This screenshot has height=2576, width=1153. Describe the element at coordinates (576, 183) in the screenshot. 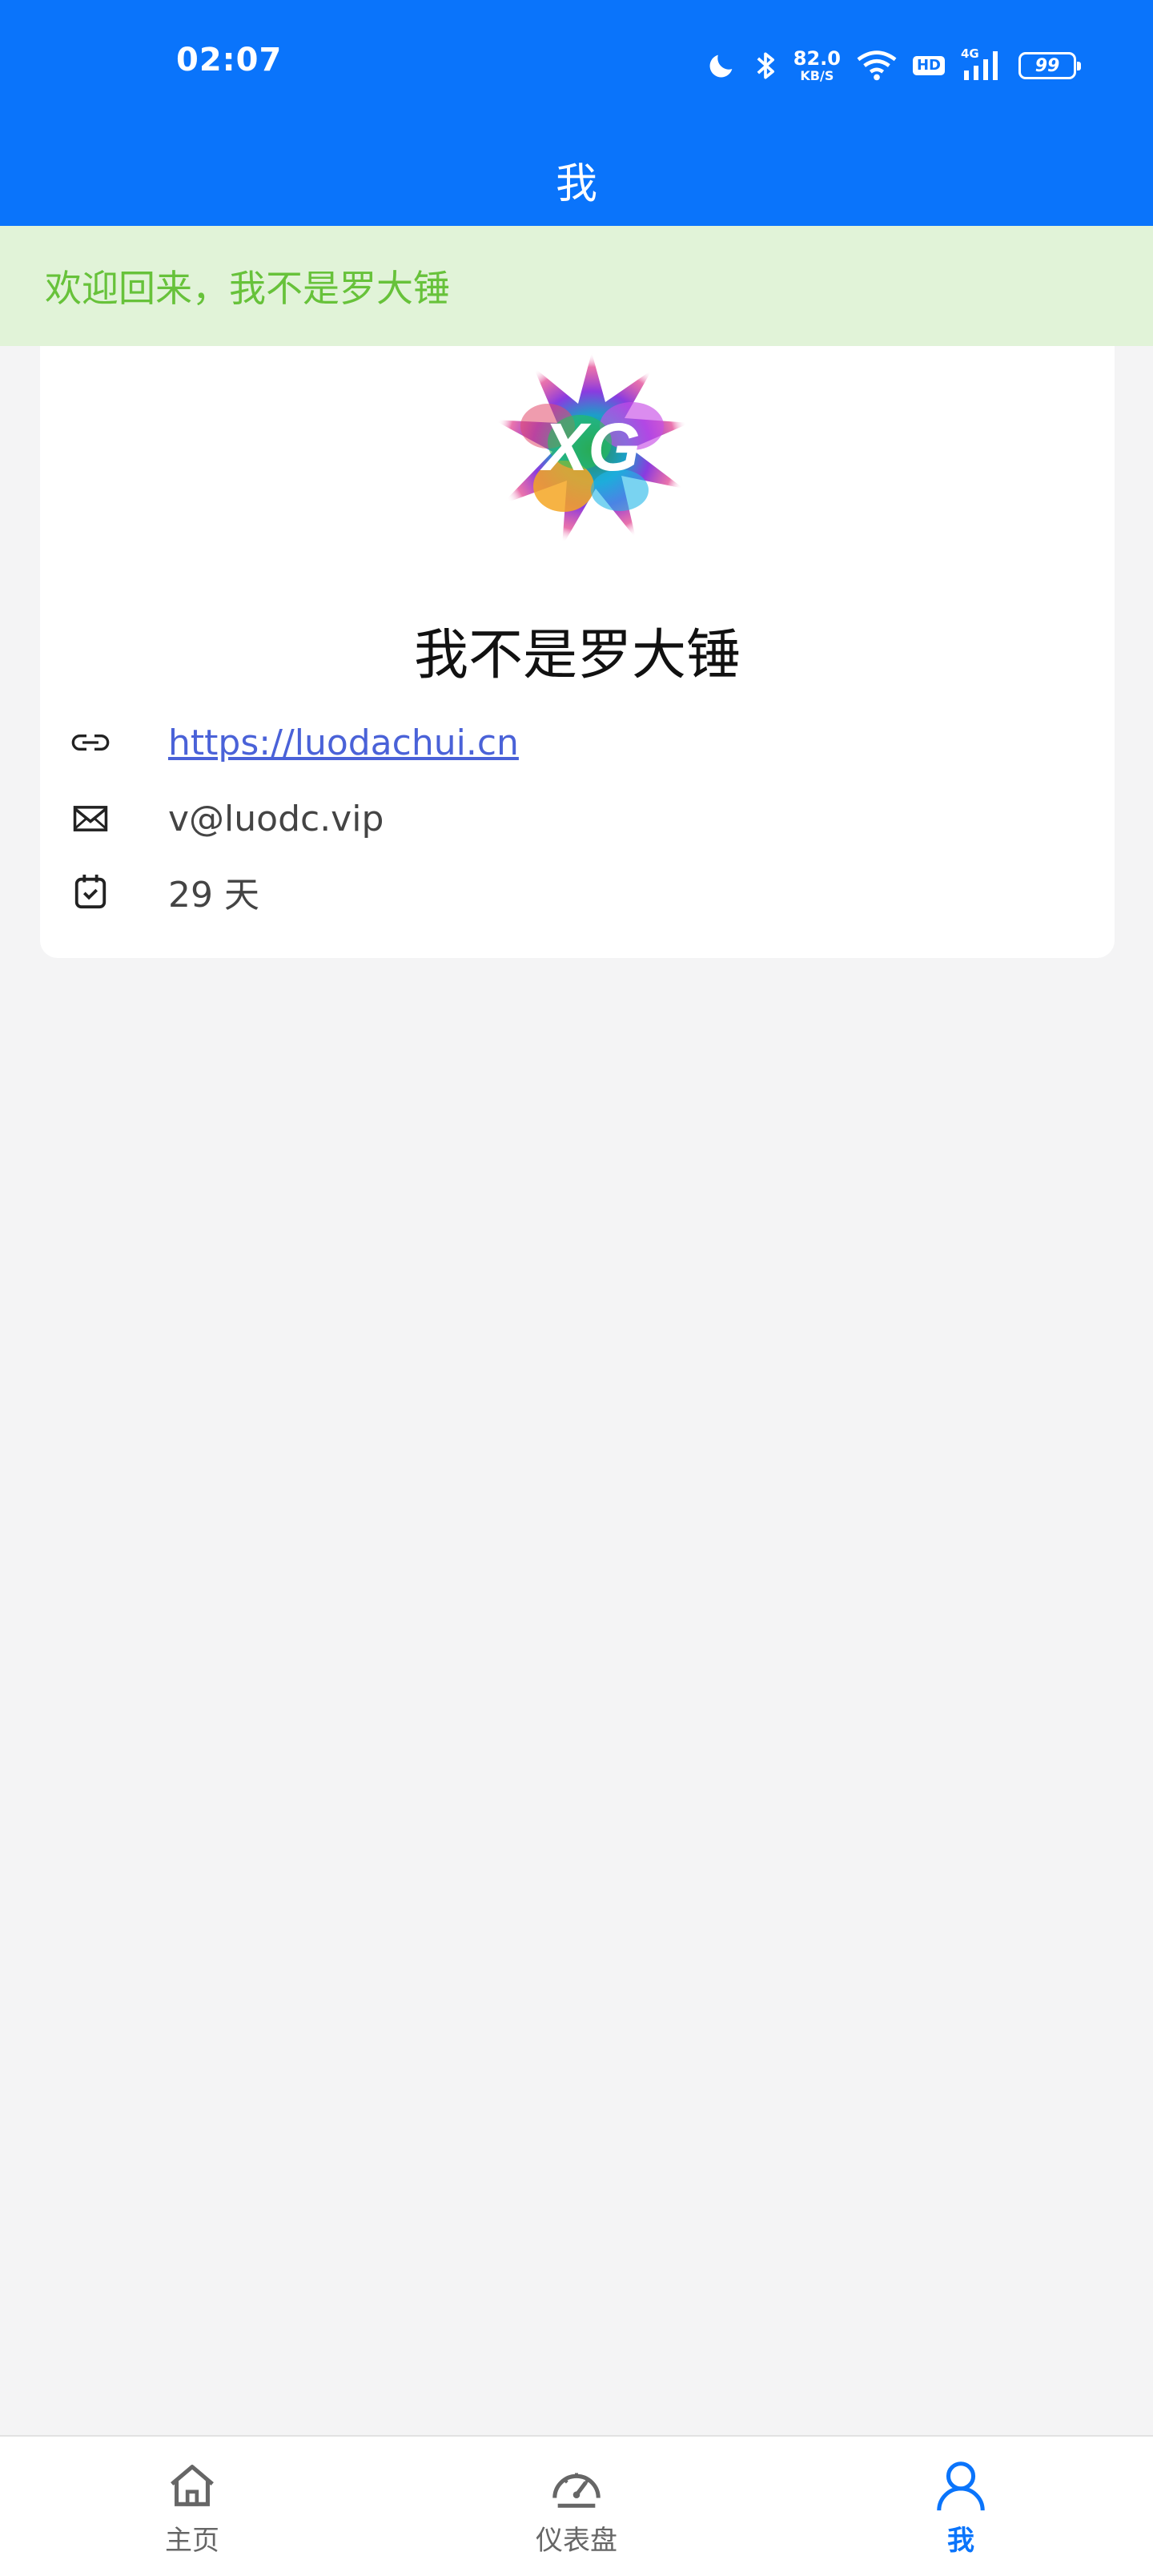

I see `page-title: 我` at that location.